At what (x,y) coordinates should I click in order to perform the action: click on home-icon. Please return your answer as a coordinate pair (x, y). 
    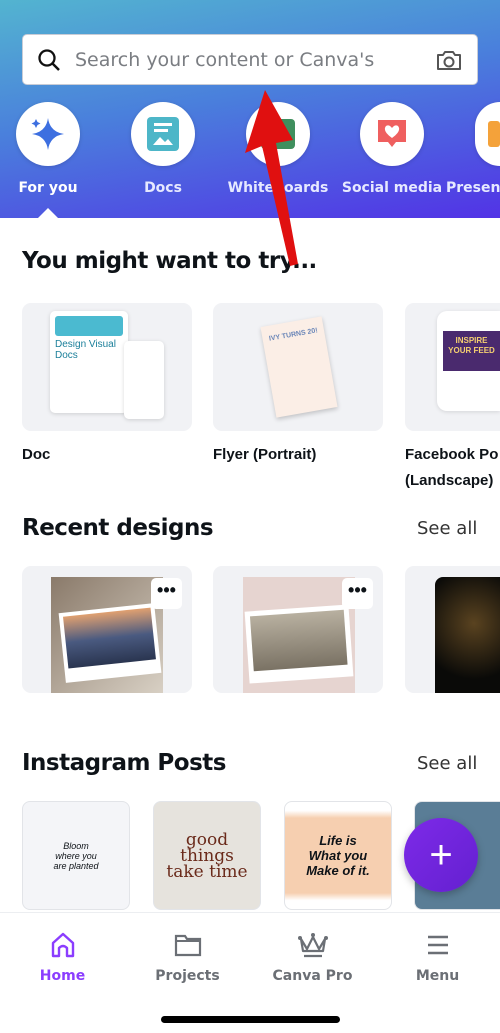
    Looking at the image, I should click on (62, 945).